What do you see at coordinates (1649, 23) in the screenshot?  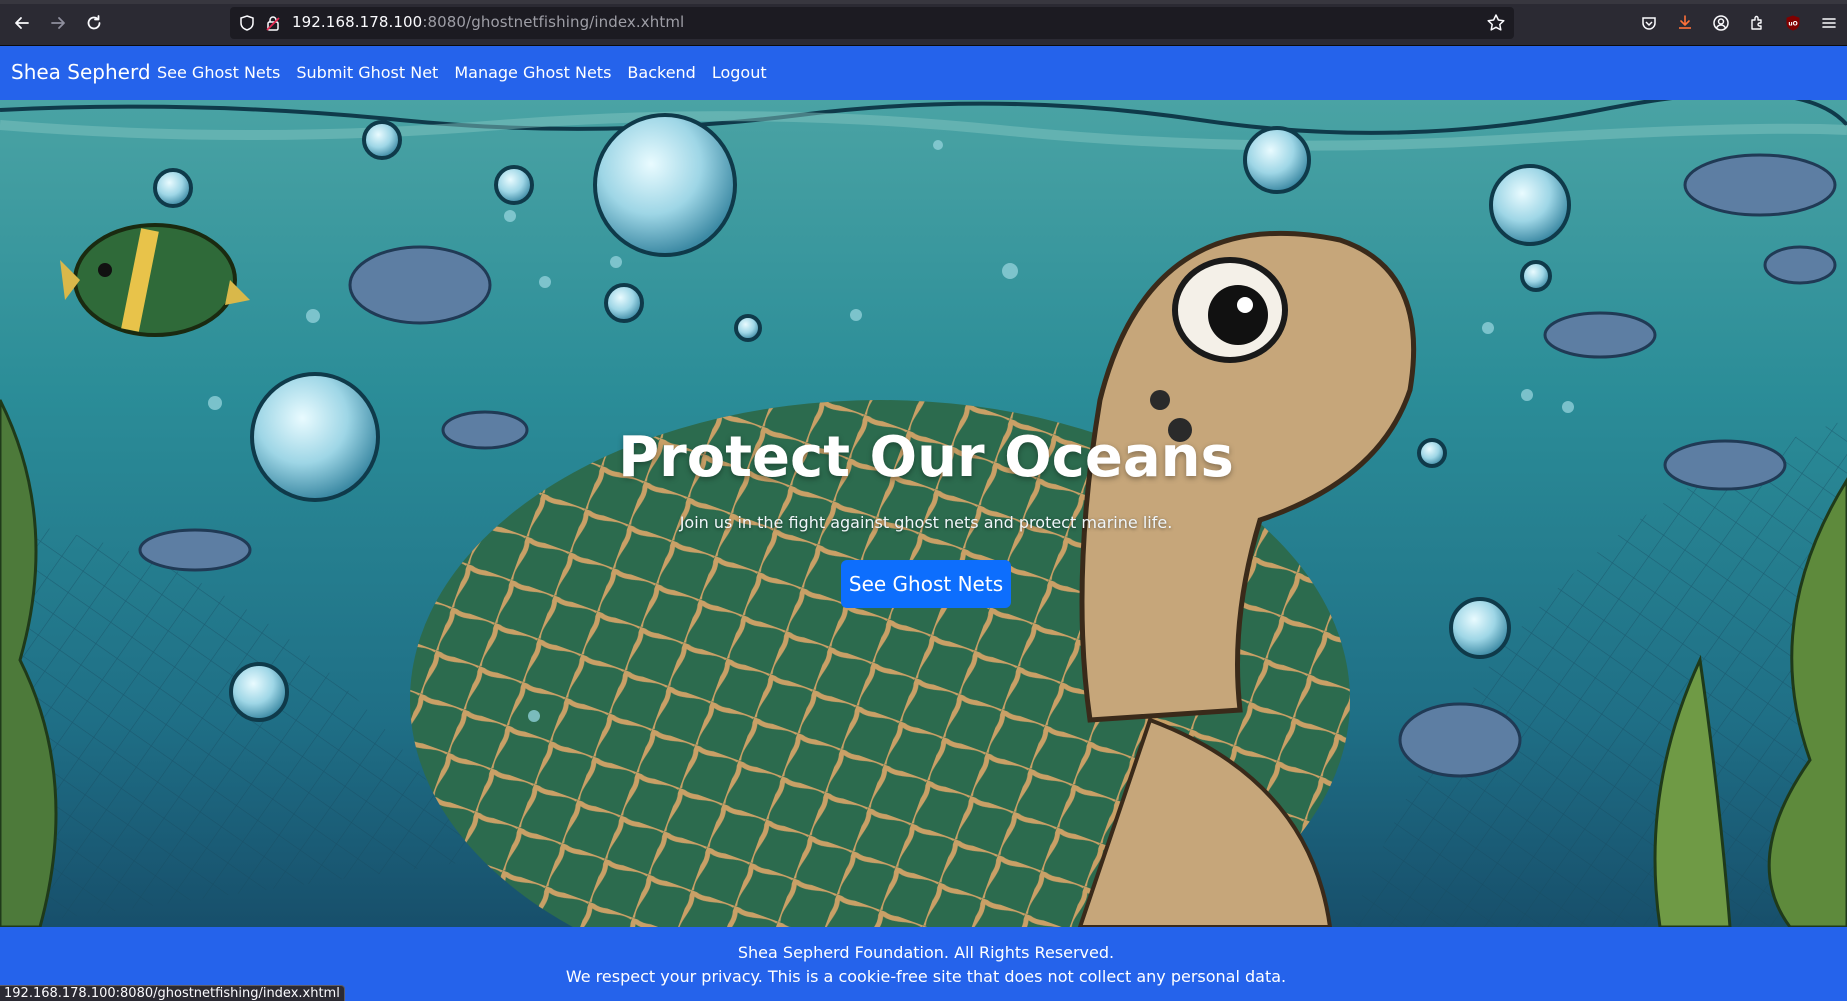 I see `pocket-icon` at bounding box center [1649, 23].